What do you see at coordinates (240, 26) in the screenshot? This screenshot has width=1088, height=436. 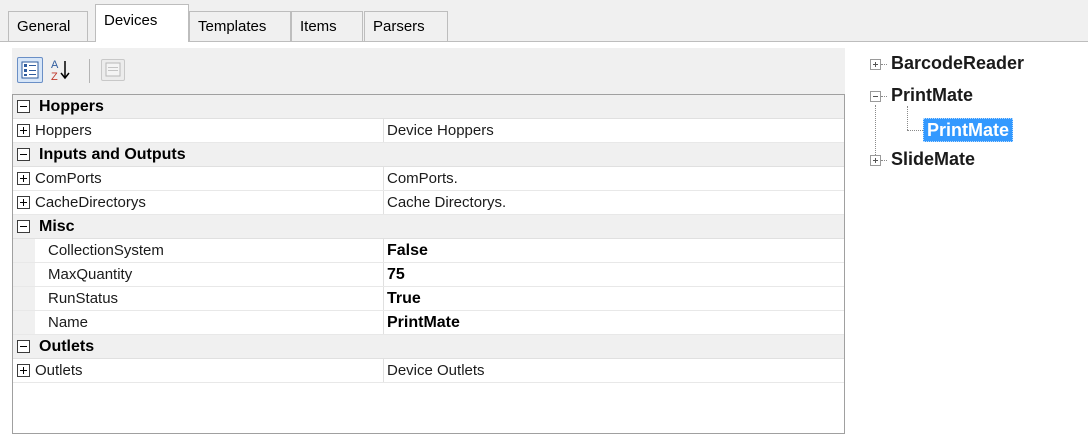 I see `tab-templates: Templates` at bounding box center [240, 26].